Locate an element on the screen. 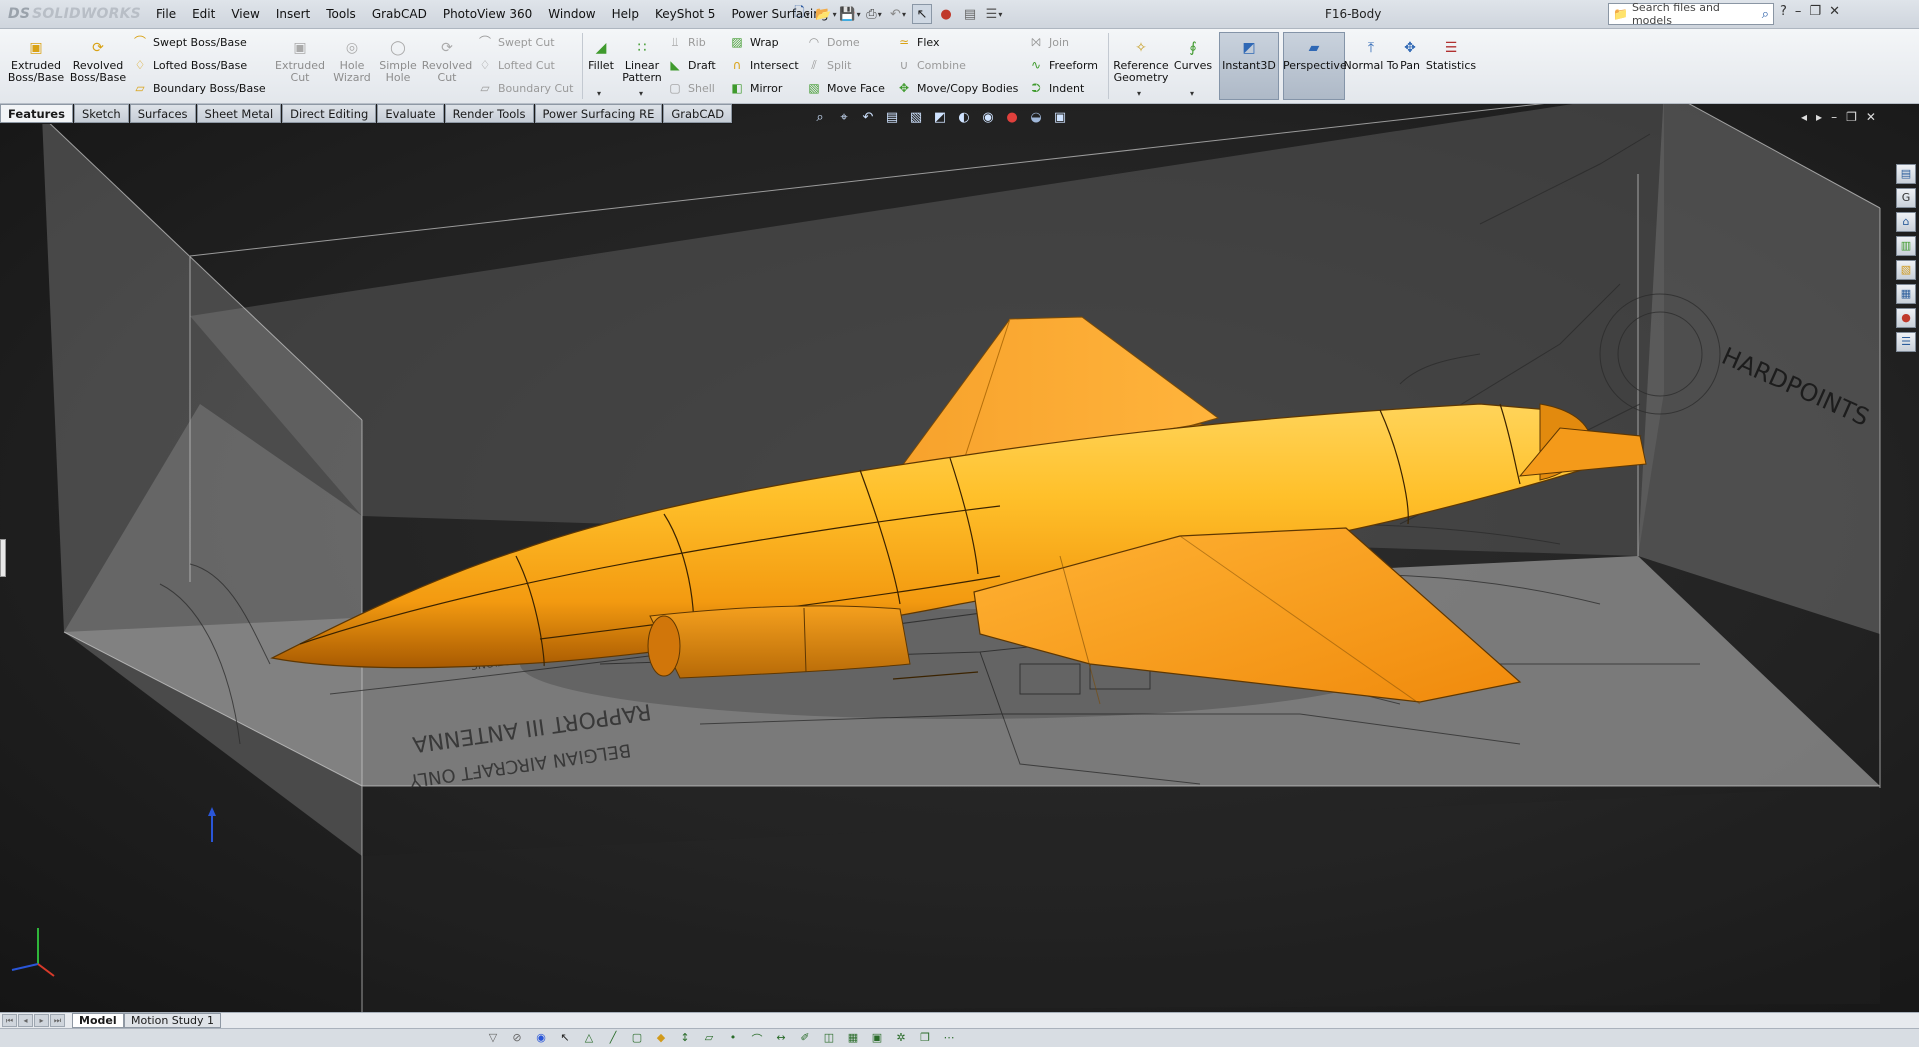 The width and height of the screenshot is (1919, 1047). swept-boss-button: ⌒ Swept Boss/Base is located at coordinates (189, 42).